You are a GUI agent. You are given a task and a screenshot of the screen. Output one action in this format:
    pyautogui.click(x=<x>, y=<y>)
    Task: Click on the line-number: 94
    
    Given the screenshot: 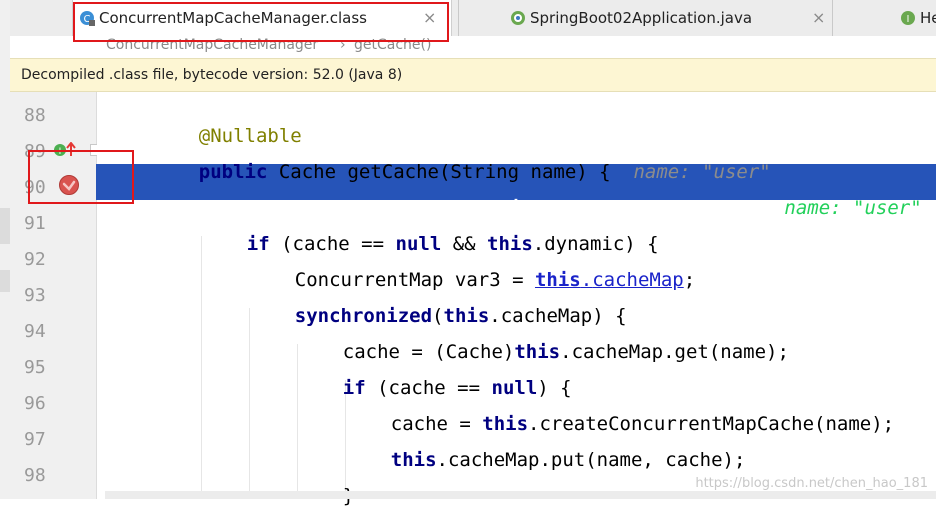 What is the action you would take?
    pyautogui.click(x=35, y=331)
    